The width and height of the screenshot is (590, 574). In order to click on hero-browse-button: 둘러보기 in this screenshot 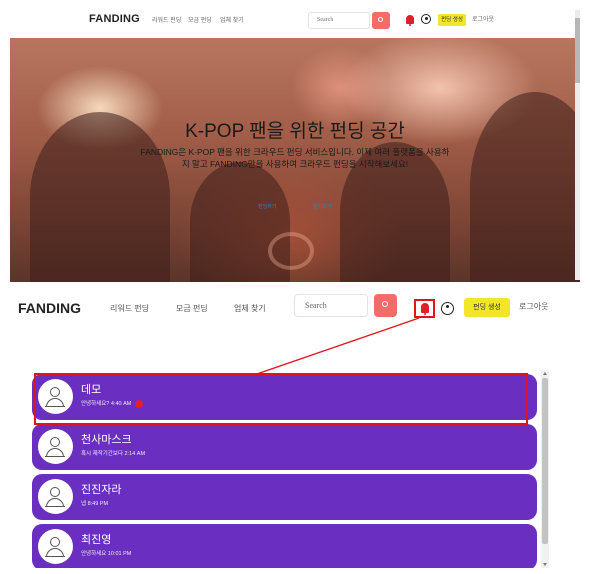, I will do `click(322, 206)`.